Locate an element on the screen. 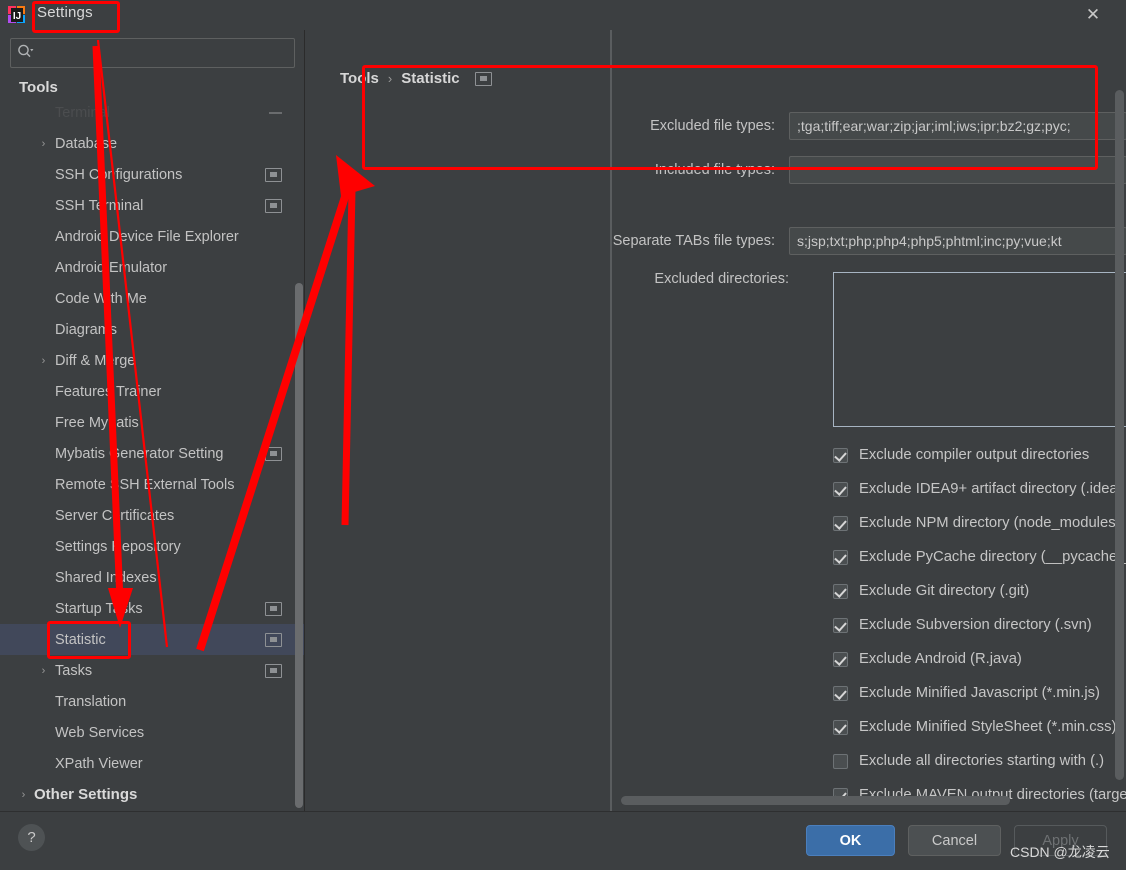 The image size is (1126, 870). separate-tabs-file-types-input is located at coordinates (957, 241).